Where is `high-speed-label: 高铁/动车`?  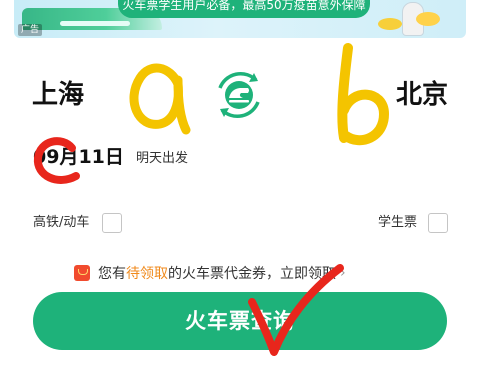 high-speed-label: 高铁/动车 is located at coordinates (61, 222).